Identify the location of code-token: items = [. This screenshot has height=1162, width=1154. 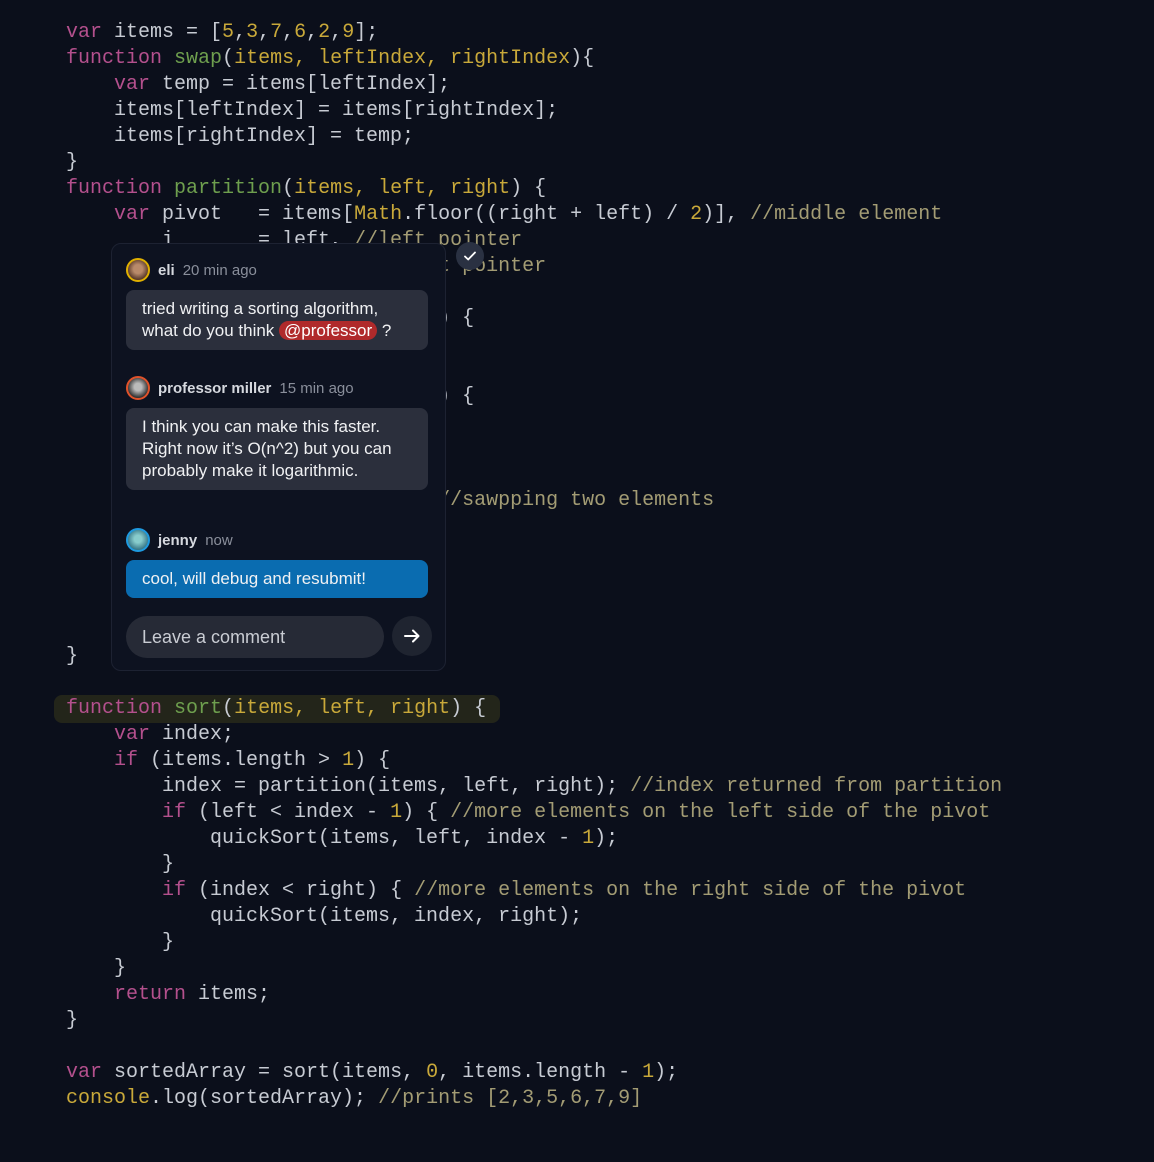
(162, 32).